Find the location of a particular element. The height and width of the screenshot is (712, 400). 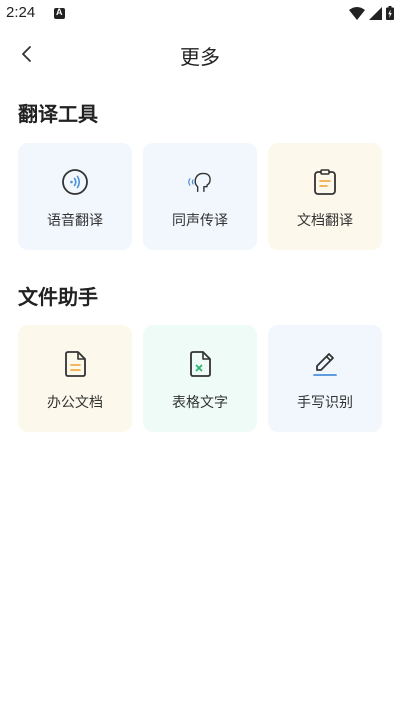

cellular-signal-icon is located at coordinates (375, 13).